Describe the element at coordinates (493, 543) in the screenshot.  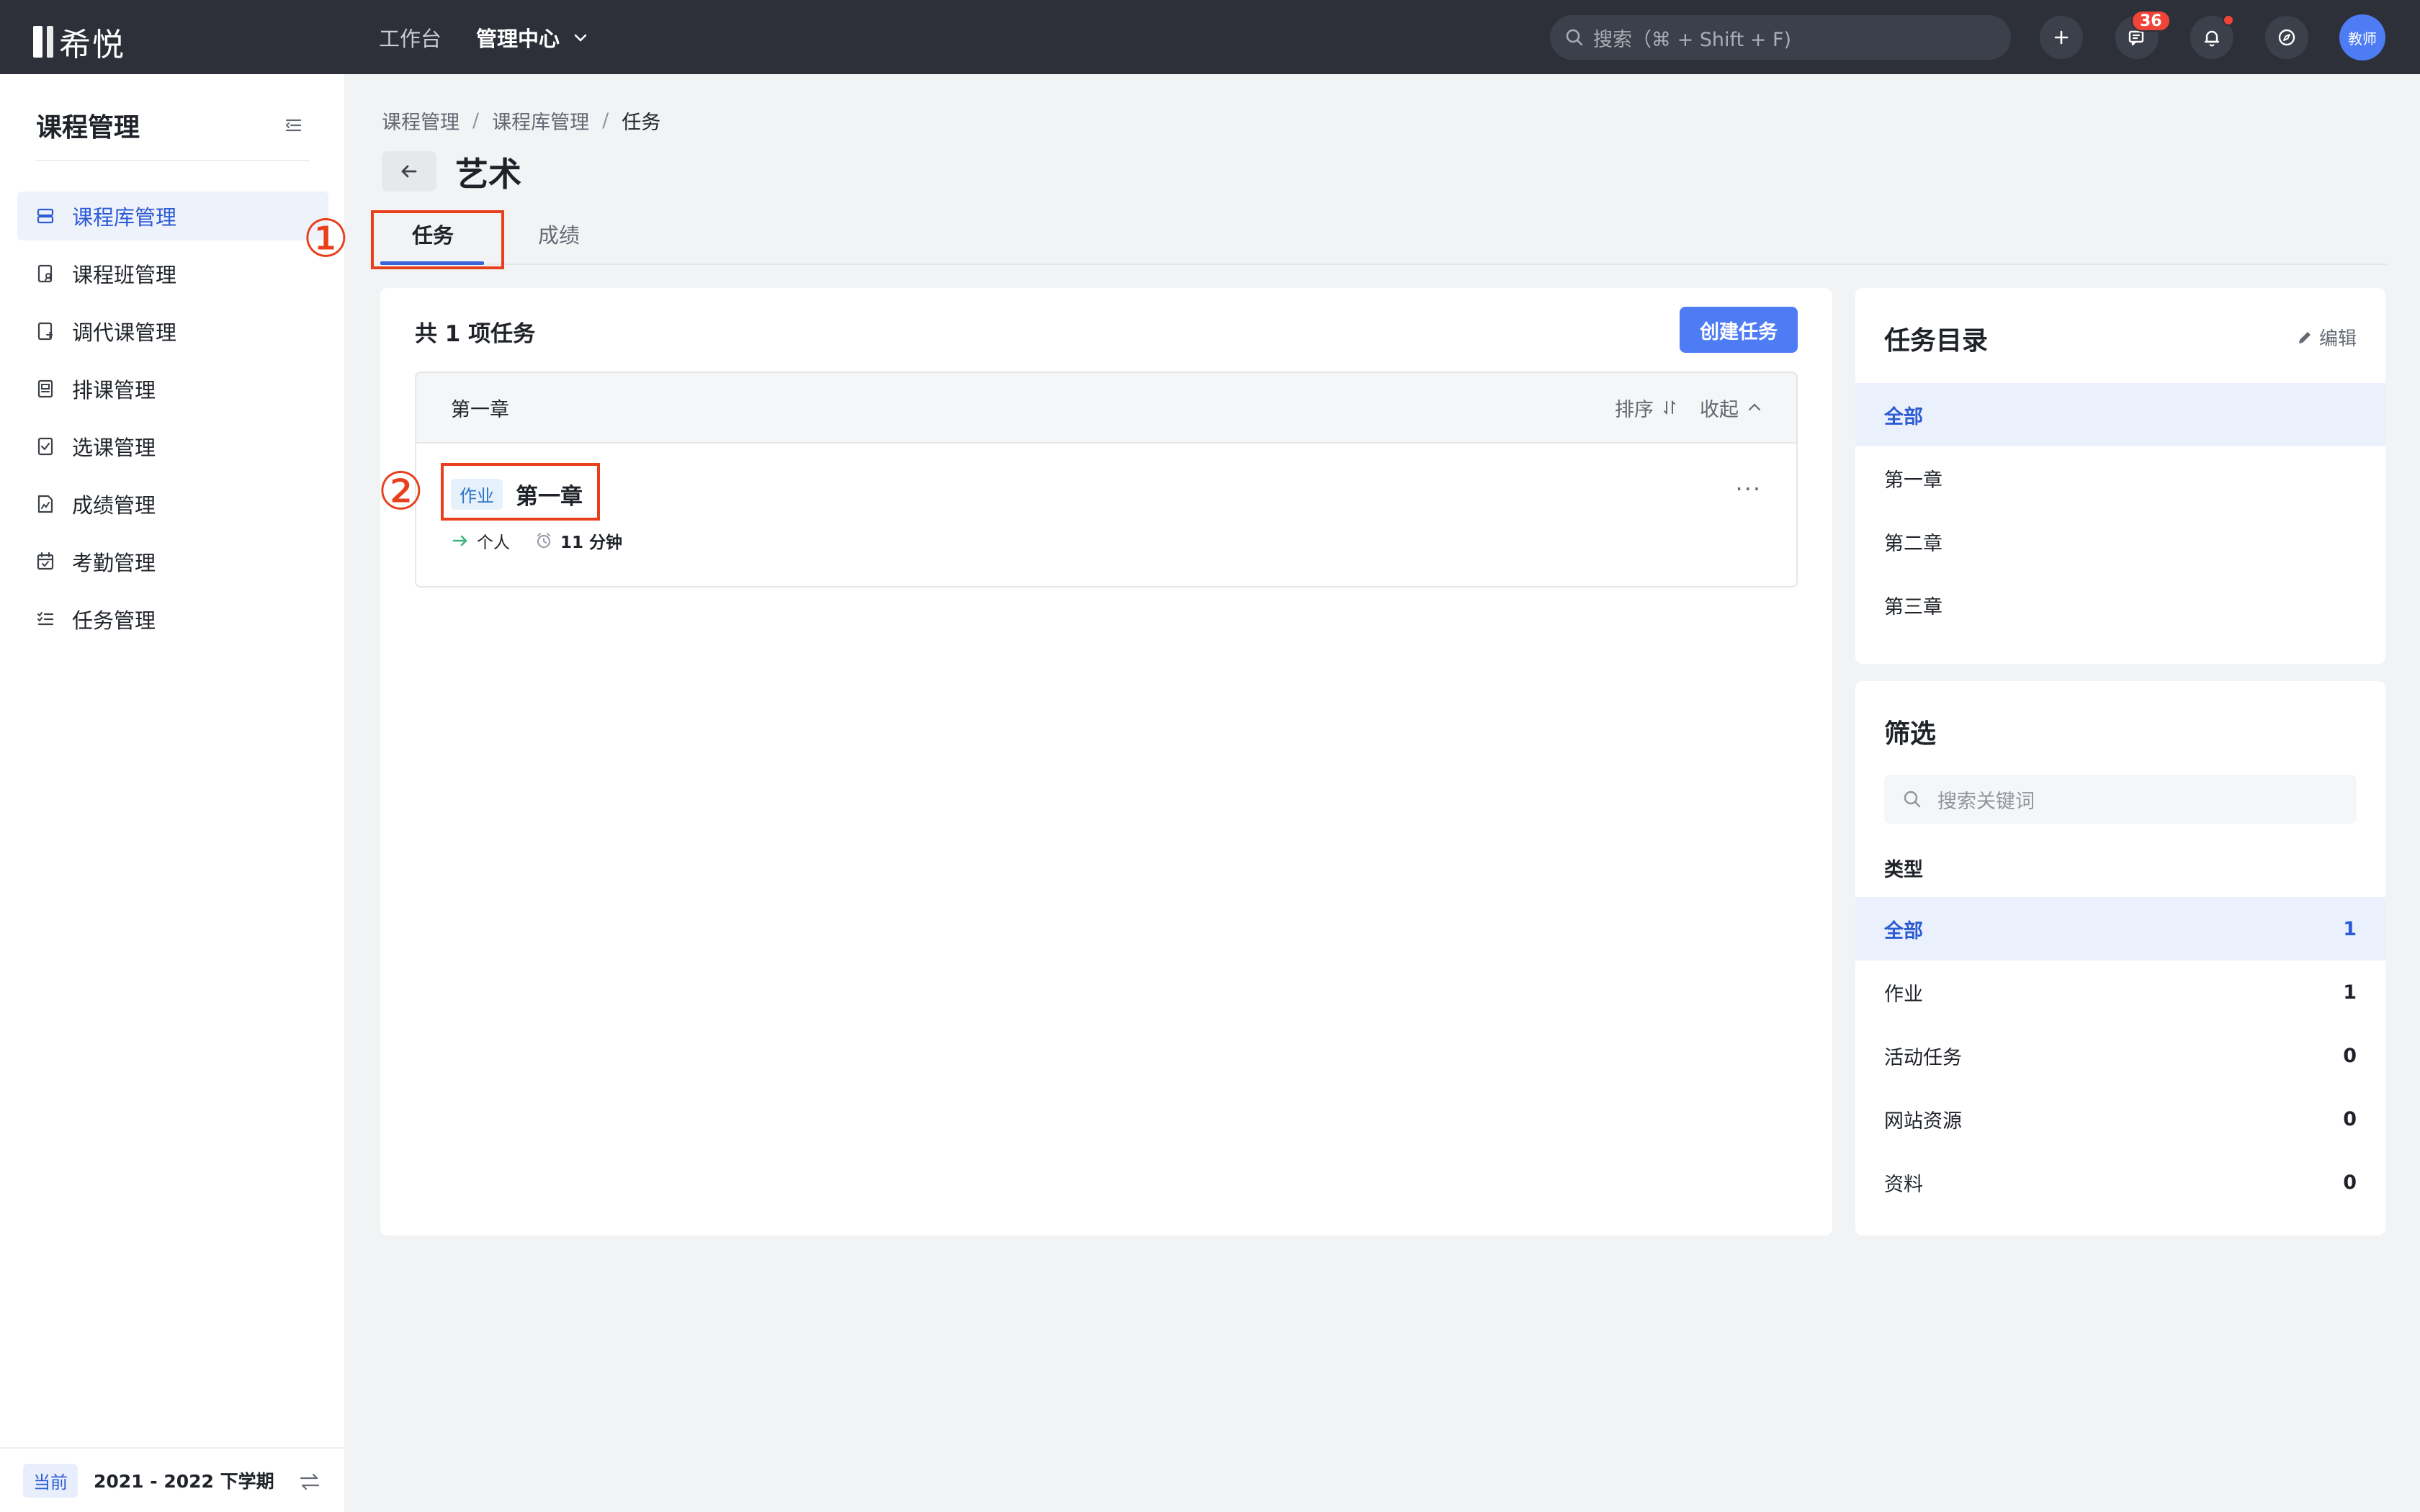
I see `task-scope-label: 个人` at that location.